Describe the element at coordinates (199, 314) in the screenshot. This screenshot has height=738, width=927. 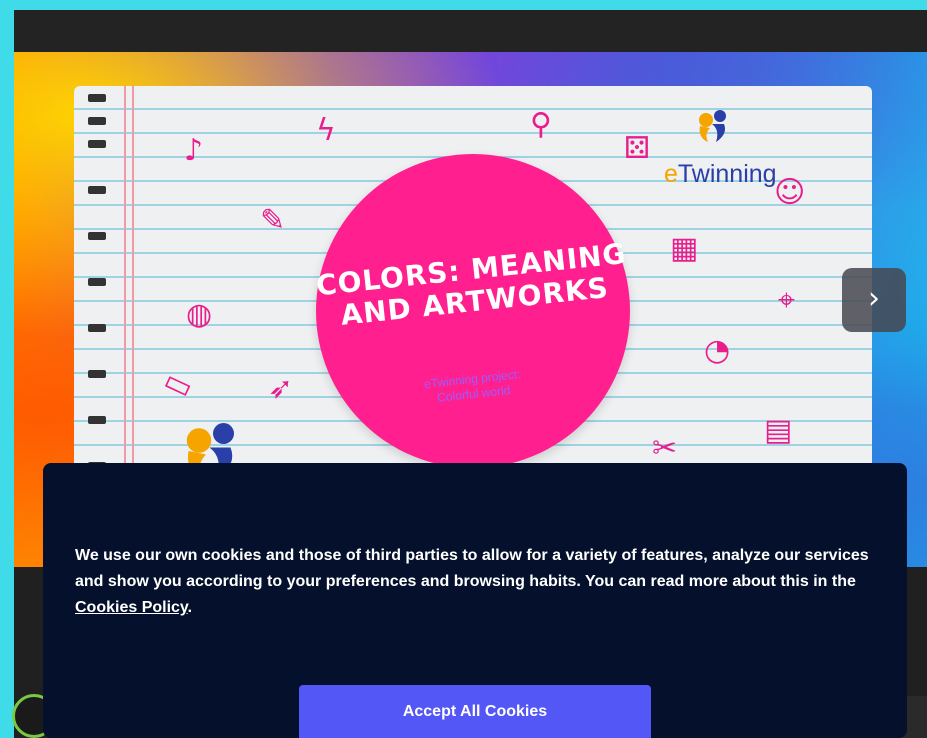
I see `globe-icon: ◍` at that location.